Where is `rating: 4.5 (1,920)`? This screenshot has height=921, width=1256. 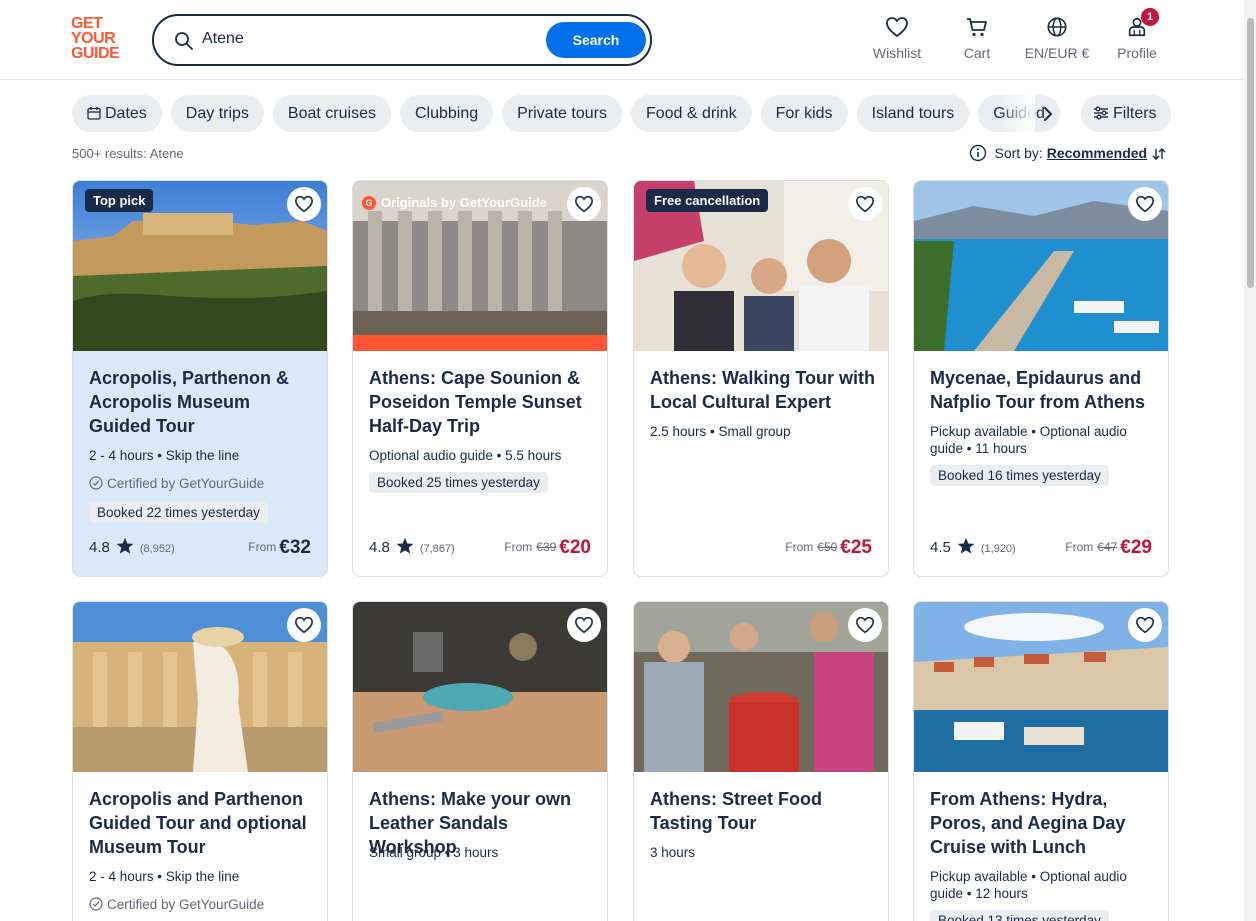
rating: 4.5 (1,920) is located at coordinates (973, 546).